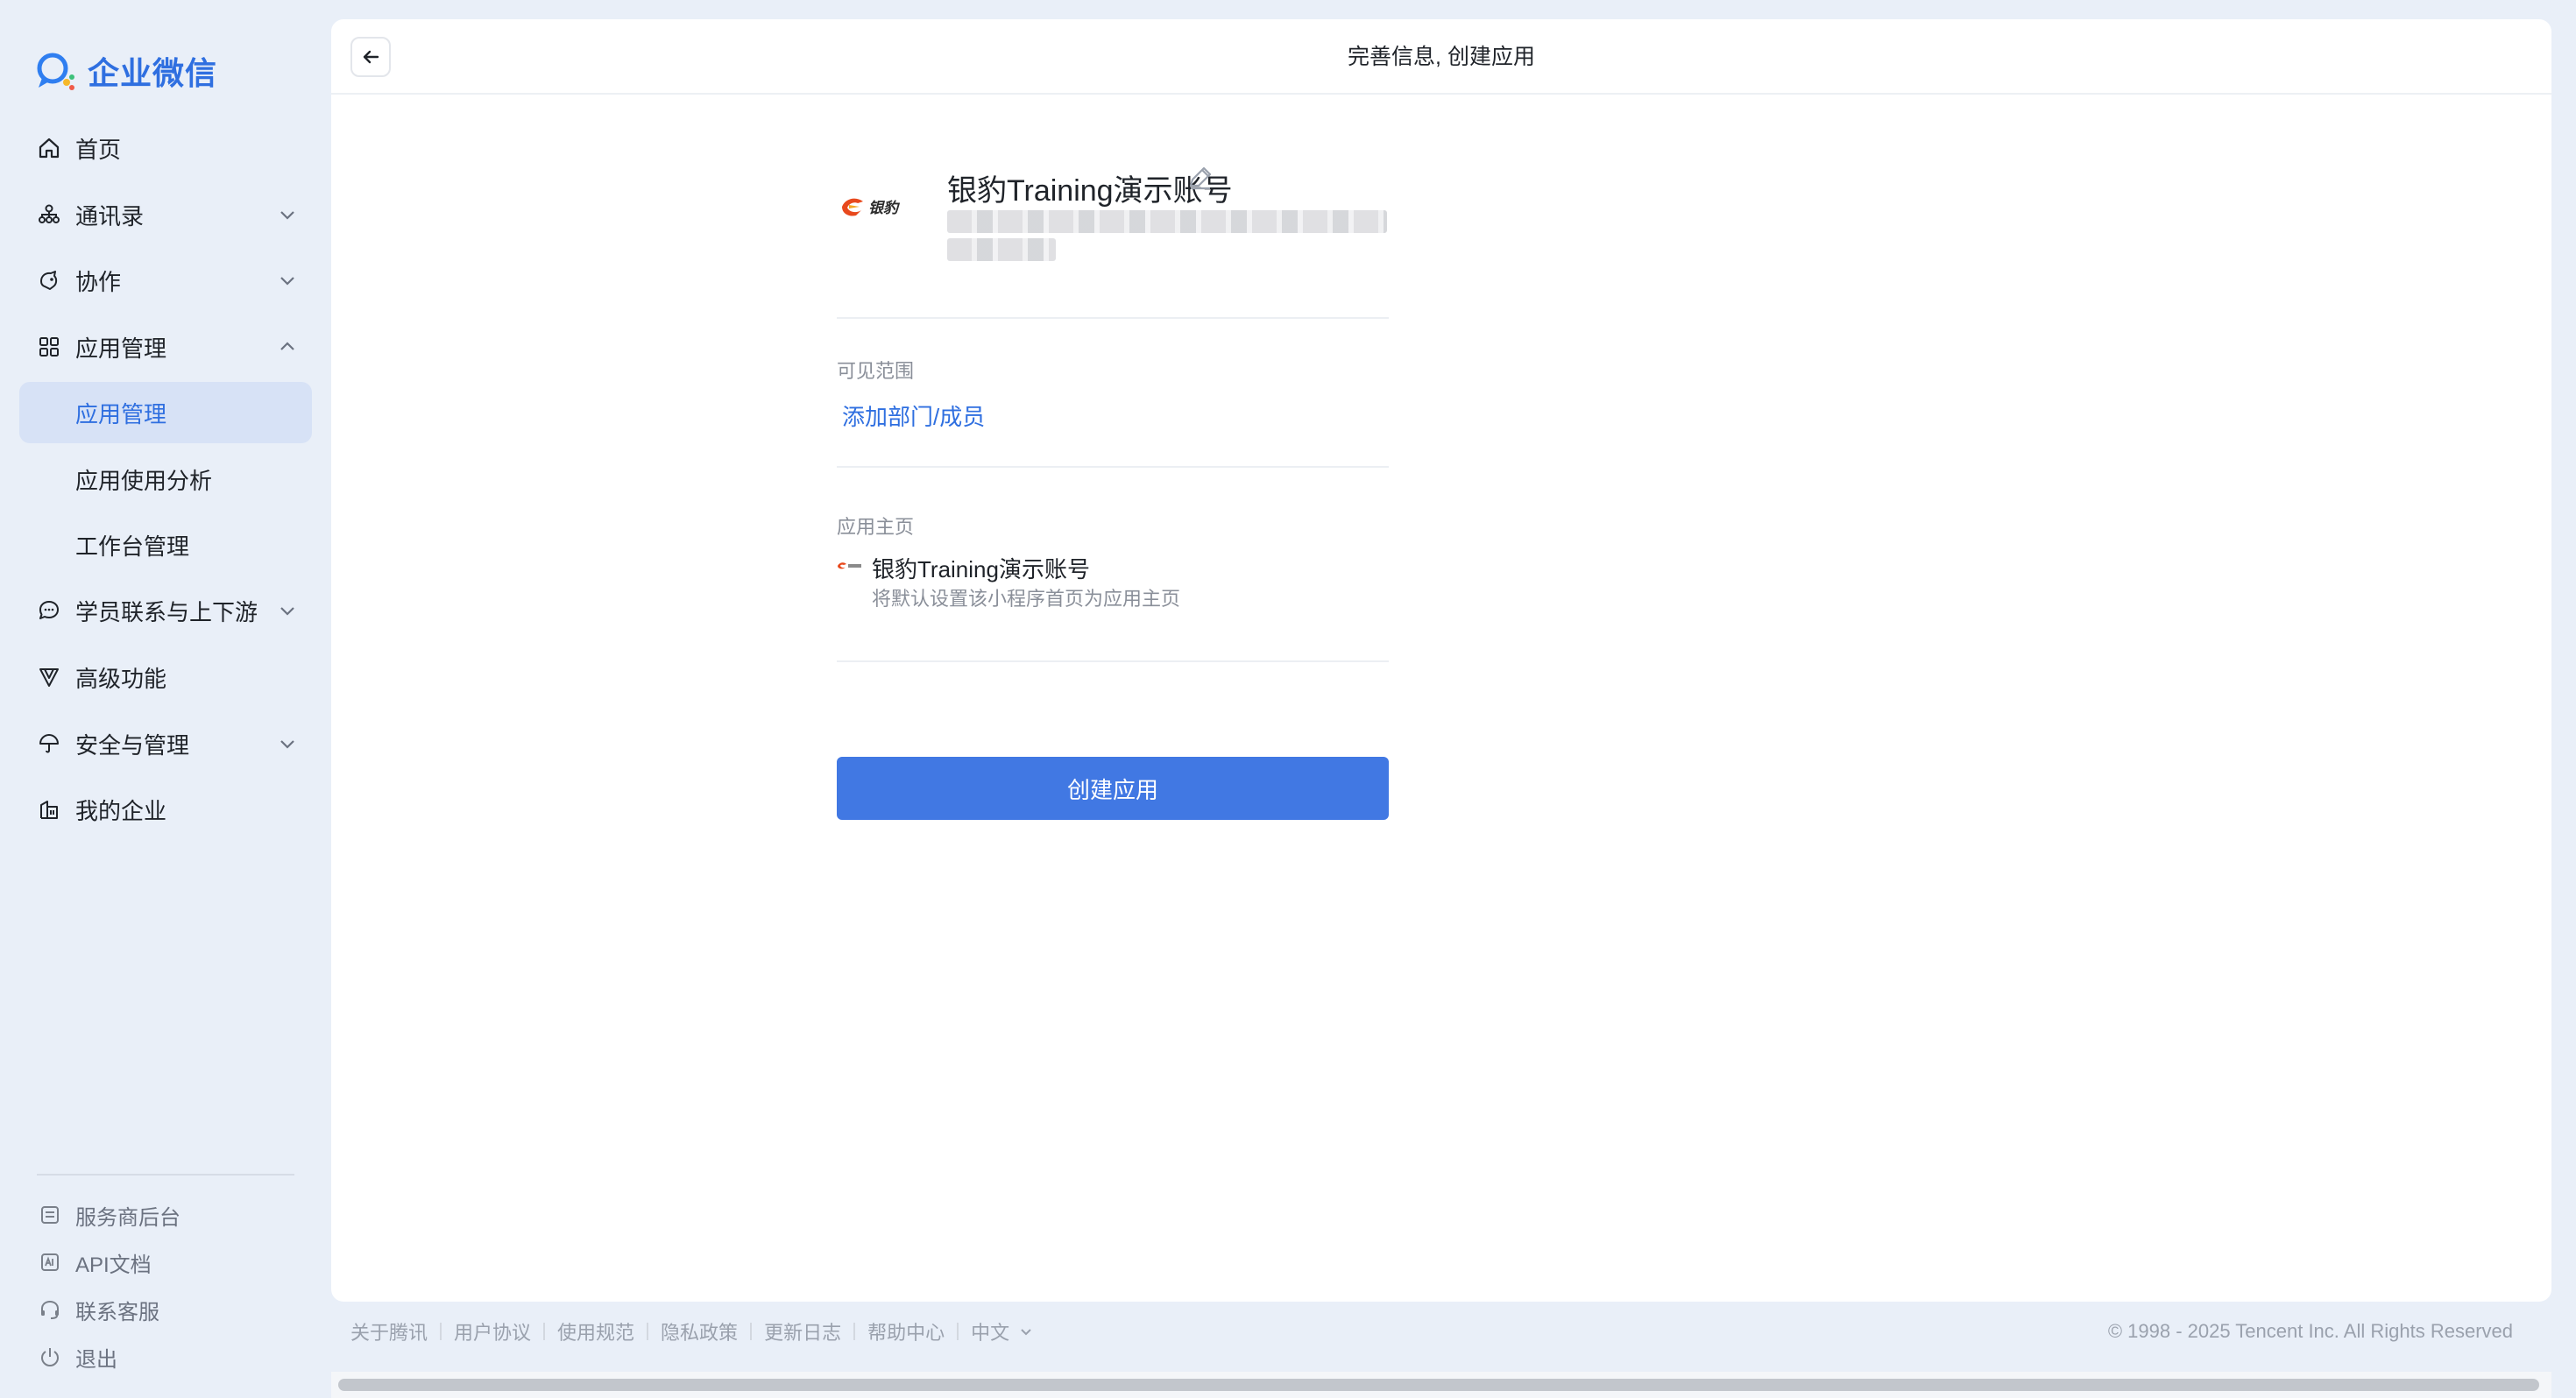 The height and width of the screenshot is (1398, 2576). What do you see at coordinates (165, 148) in the screenshot?
I see `sidebar-item-home: 首页` at bounding box center [165, 148].